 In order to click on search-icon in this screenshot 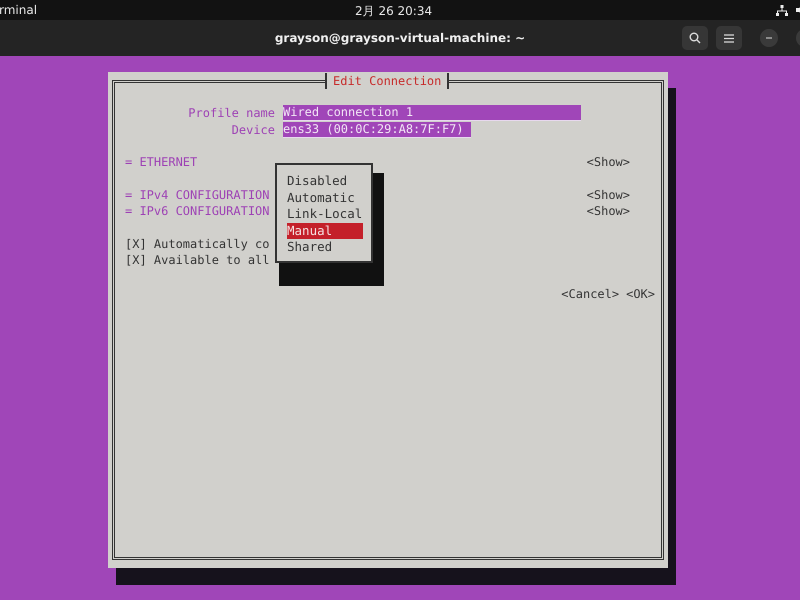, I will do `click(695, 38)`.